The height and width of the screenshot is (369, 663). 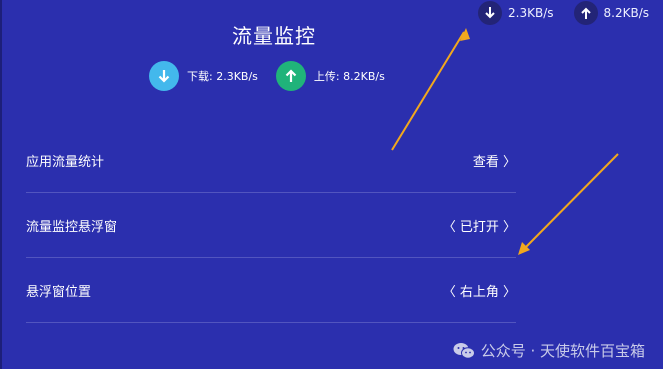 I want to click on page-title: 流量监控, so click(x=274, y=36).